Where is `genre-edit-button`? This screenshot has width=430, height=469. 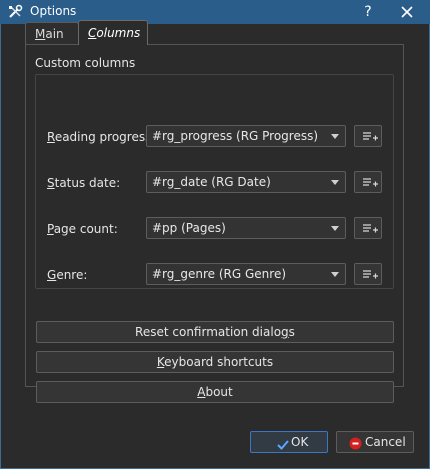
genre-edit-button is located at coordinates (368, 274).